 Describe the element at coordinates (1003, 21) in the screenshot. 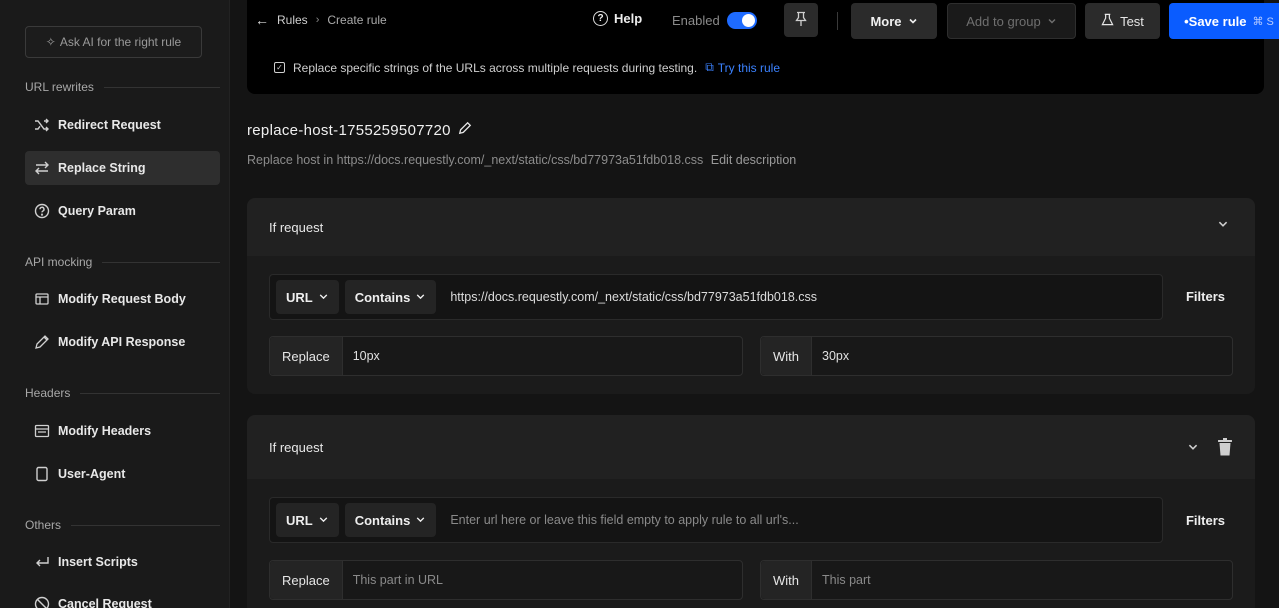

I see `add-to-group-label: Add to group` at that location.